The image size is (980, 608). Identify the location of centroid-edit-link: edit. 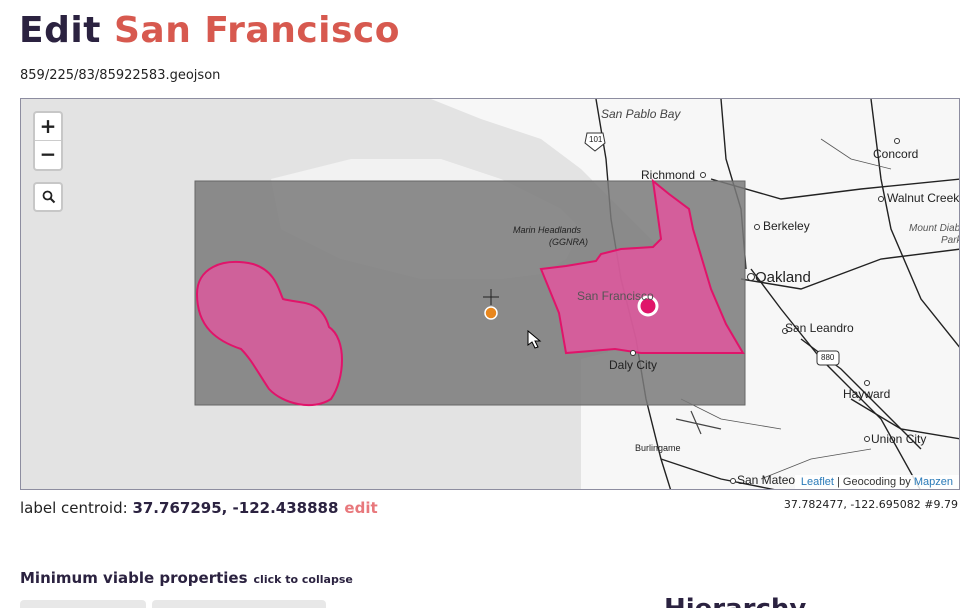
(360, 508).